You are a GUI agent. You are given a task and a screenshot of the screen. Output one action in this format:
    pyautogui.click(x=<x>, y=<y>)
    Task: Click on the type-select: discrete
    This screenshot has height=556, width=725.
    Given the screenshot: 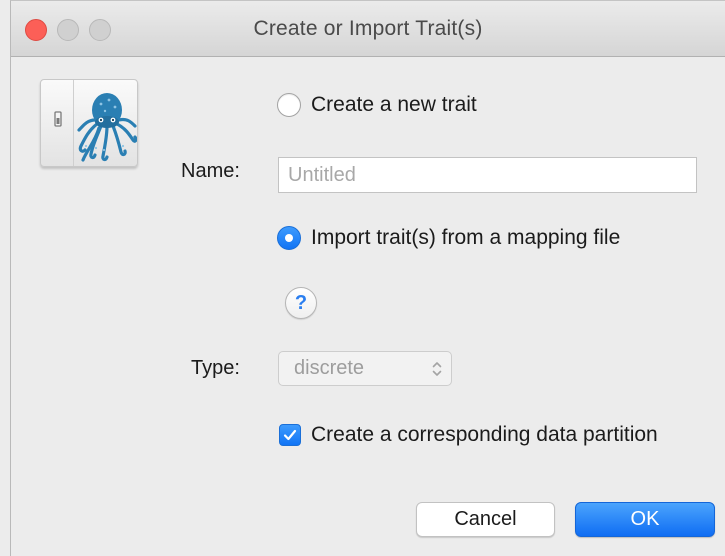 What is the action you would take?
    pyautogui.click(x=365, y=368)
    